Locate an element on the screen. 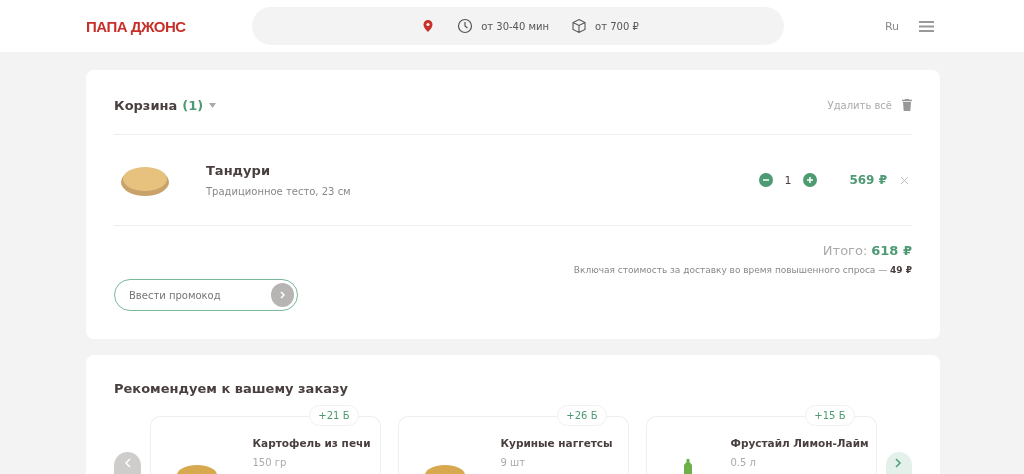  plus-icon is located at coordinates (810, 180).